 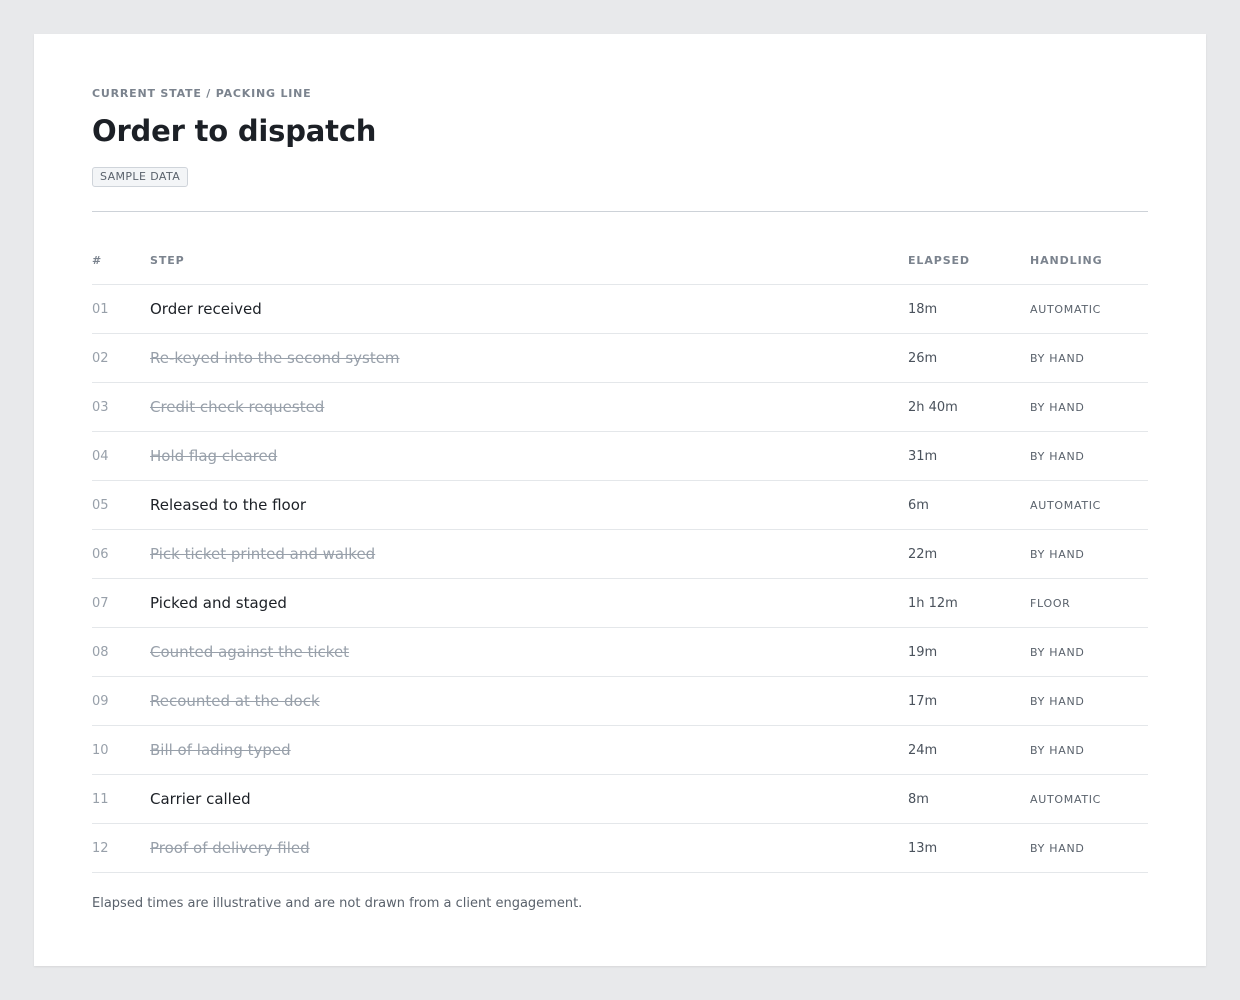 What do you see at coordinates (969, 554) in the screenshot?
I see `step-elapsed: 22m` at bounding box center [969, 554].